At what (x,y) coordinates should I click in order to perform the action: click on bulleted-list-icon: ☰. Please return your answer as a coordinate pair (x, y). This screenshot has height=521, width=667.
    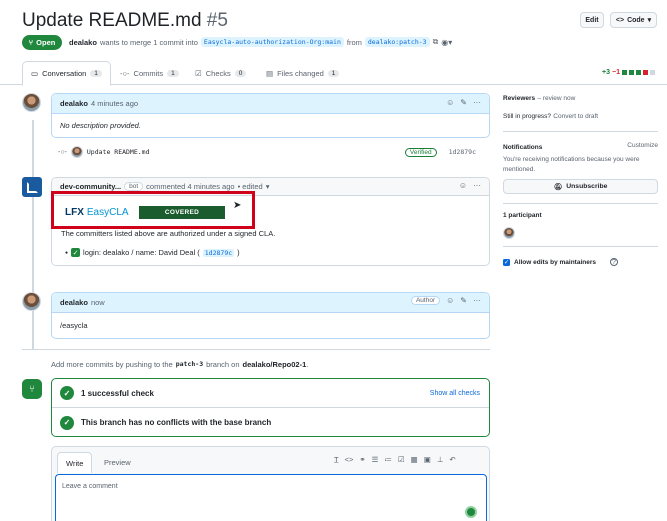
    Looking at the image, I should click on (375, 459).